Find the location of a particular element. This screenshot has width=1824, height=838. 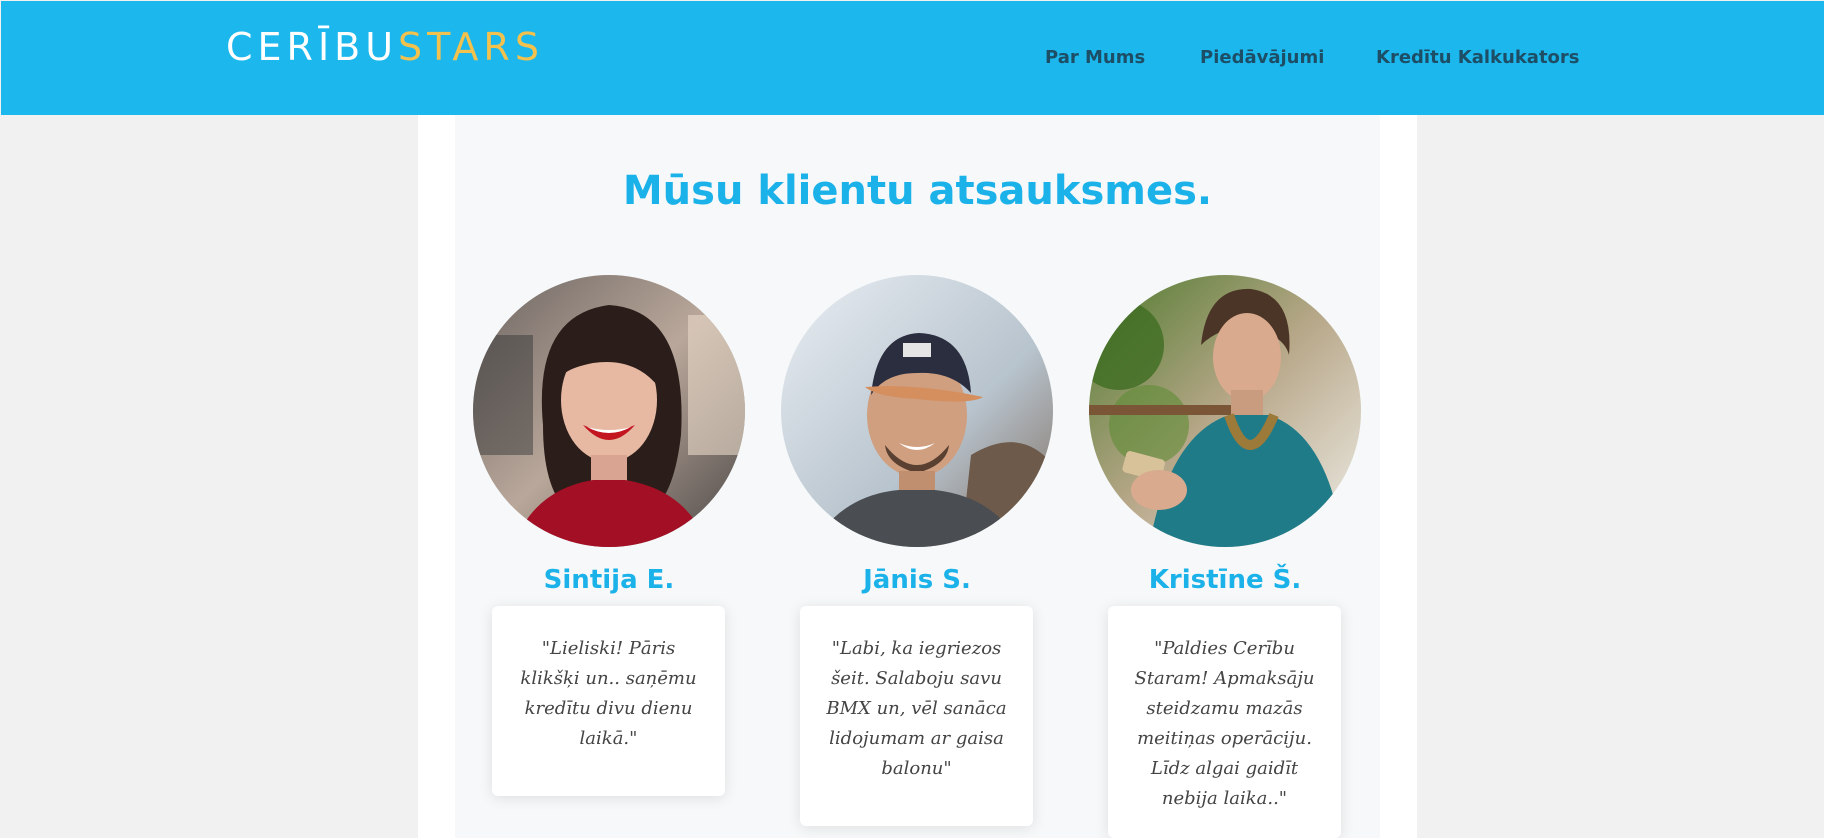

testimonial-name: Kristīne Š. is located at coordinates (1225, 580).